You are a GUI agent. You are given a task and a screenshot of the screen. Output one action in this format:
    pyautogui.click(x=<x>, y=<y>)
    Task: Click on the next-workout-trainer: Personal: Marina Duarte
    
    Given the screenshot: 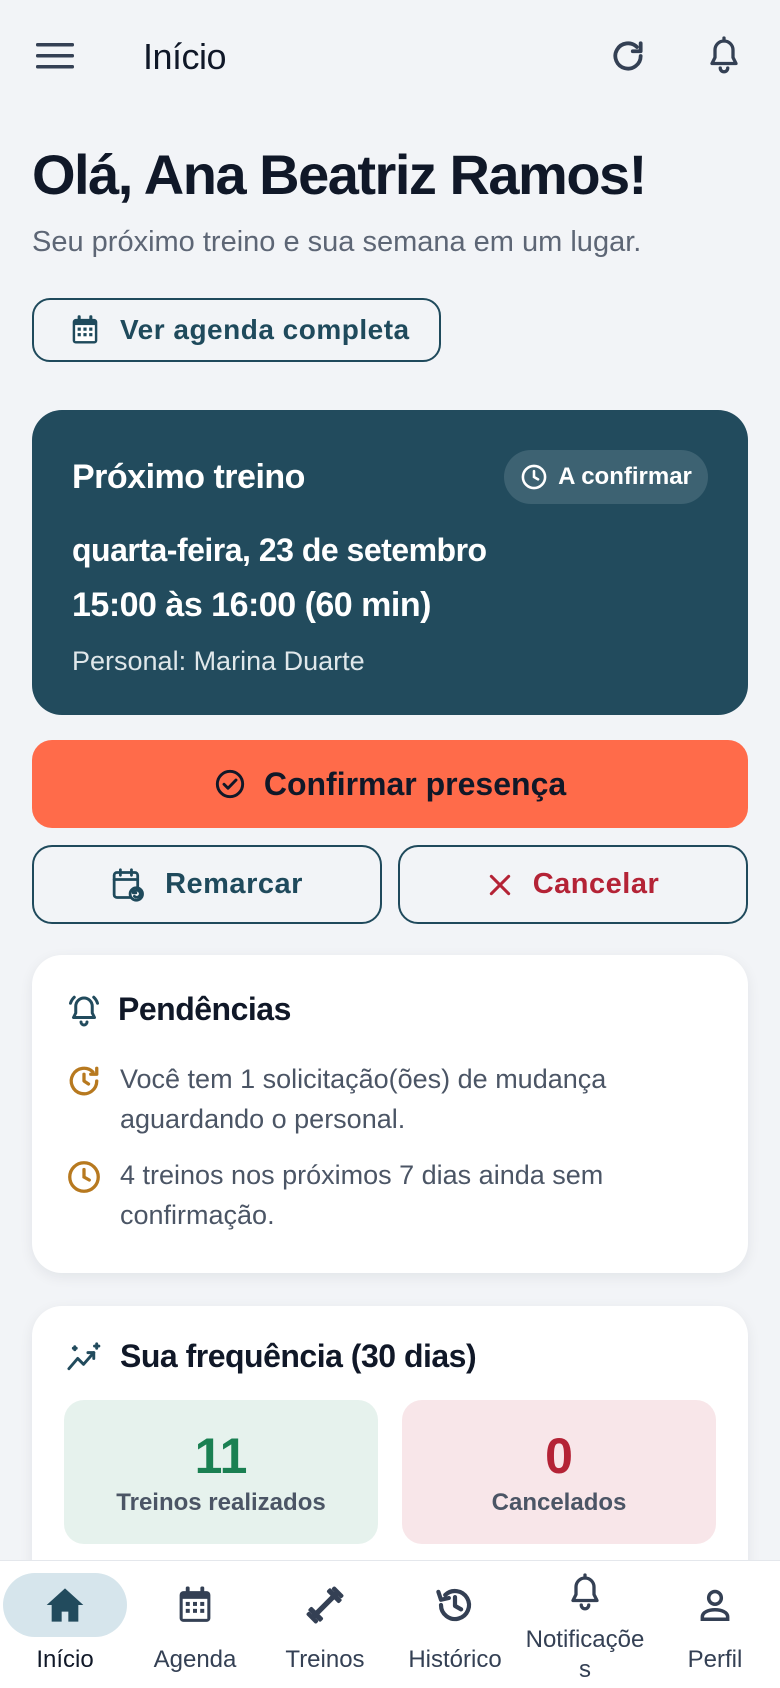 What is the action you would take?
    pyautogui.click(x=218, y=661)
    